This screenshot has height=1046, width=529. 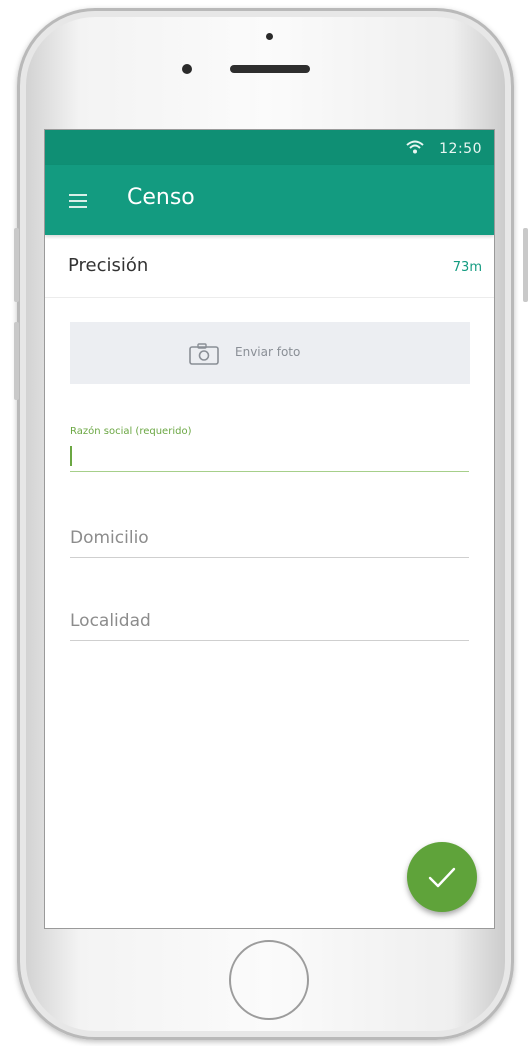 I want to click on send-photo-button: Enviar foto, so click(x=270, y=353).